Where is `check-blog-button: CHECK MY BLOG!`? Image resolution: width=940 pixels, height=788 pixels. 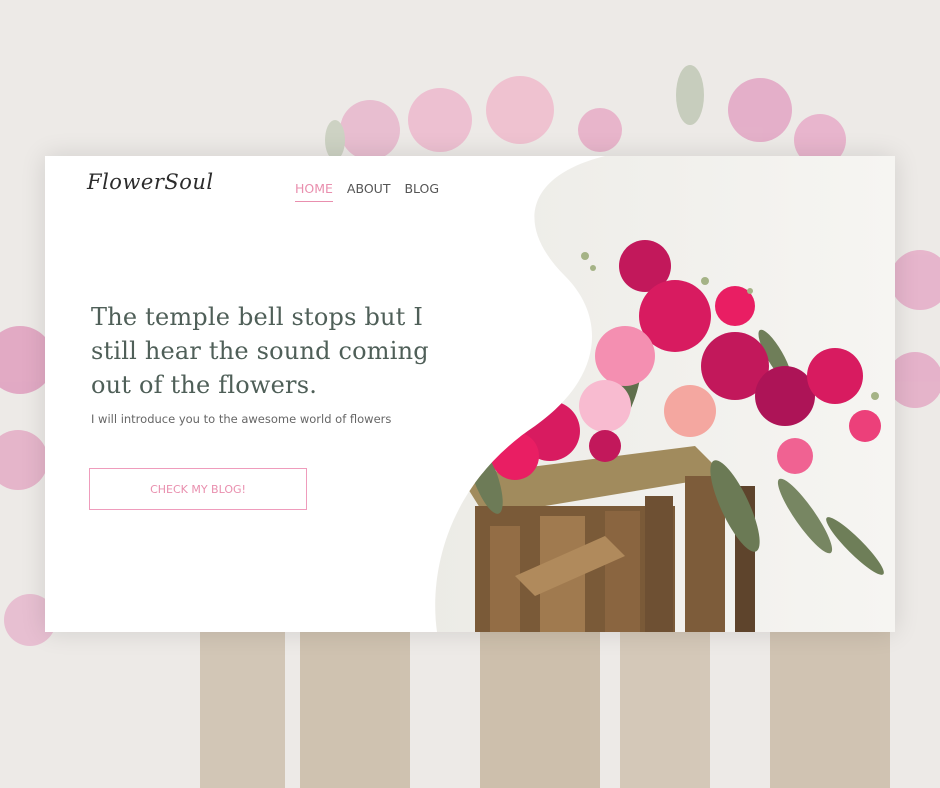 check-blog-button: CHECK MY BLOG! is located at coordinates (198, 489).